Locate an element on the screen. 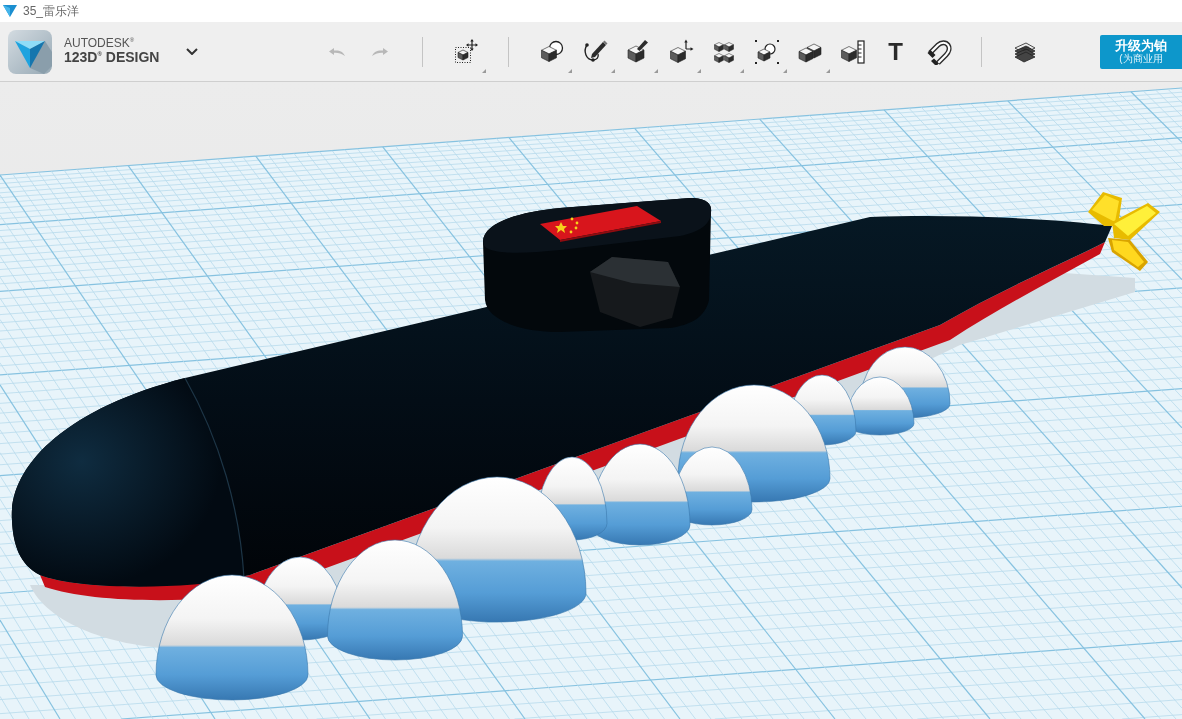 The image size is (1182, 719). app-logo-icon is located at coordinates (30, 51).